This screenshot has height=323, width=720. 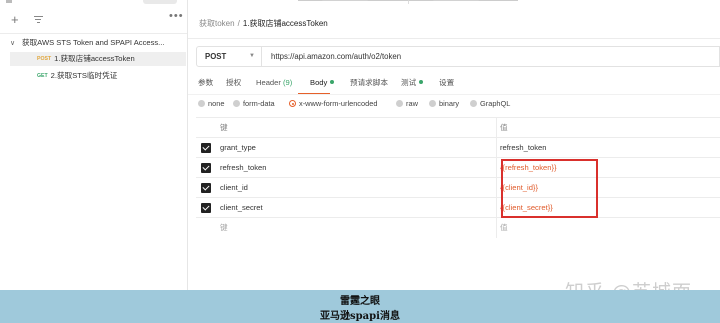 I want to click on radio-label: x-www-form-urlencoded, so click(x=338, y=103).